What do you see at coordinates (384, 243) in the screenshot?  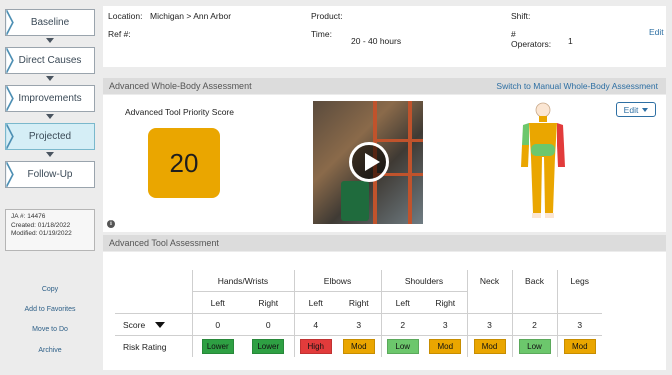 I see `tool-assessment-header: Advanced Tool Assessment` at bounding box center [384, 243].